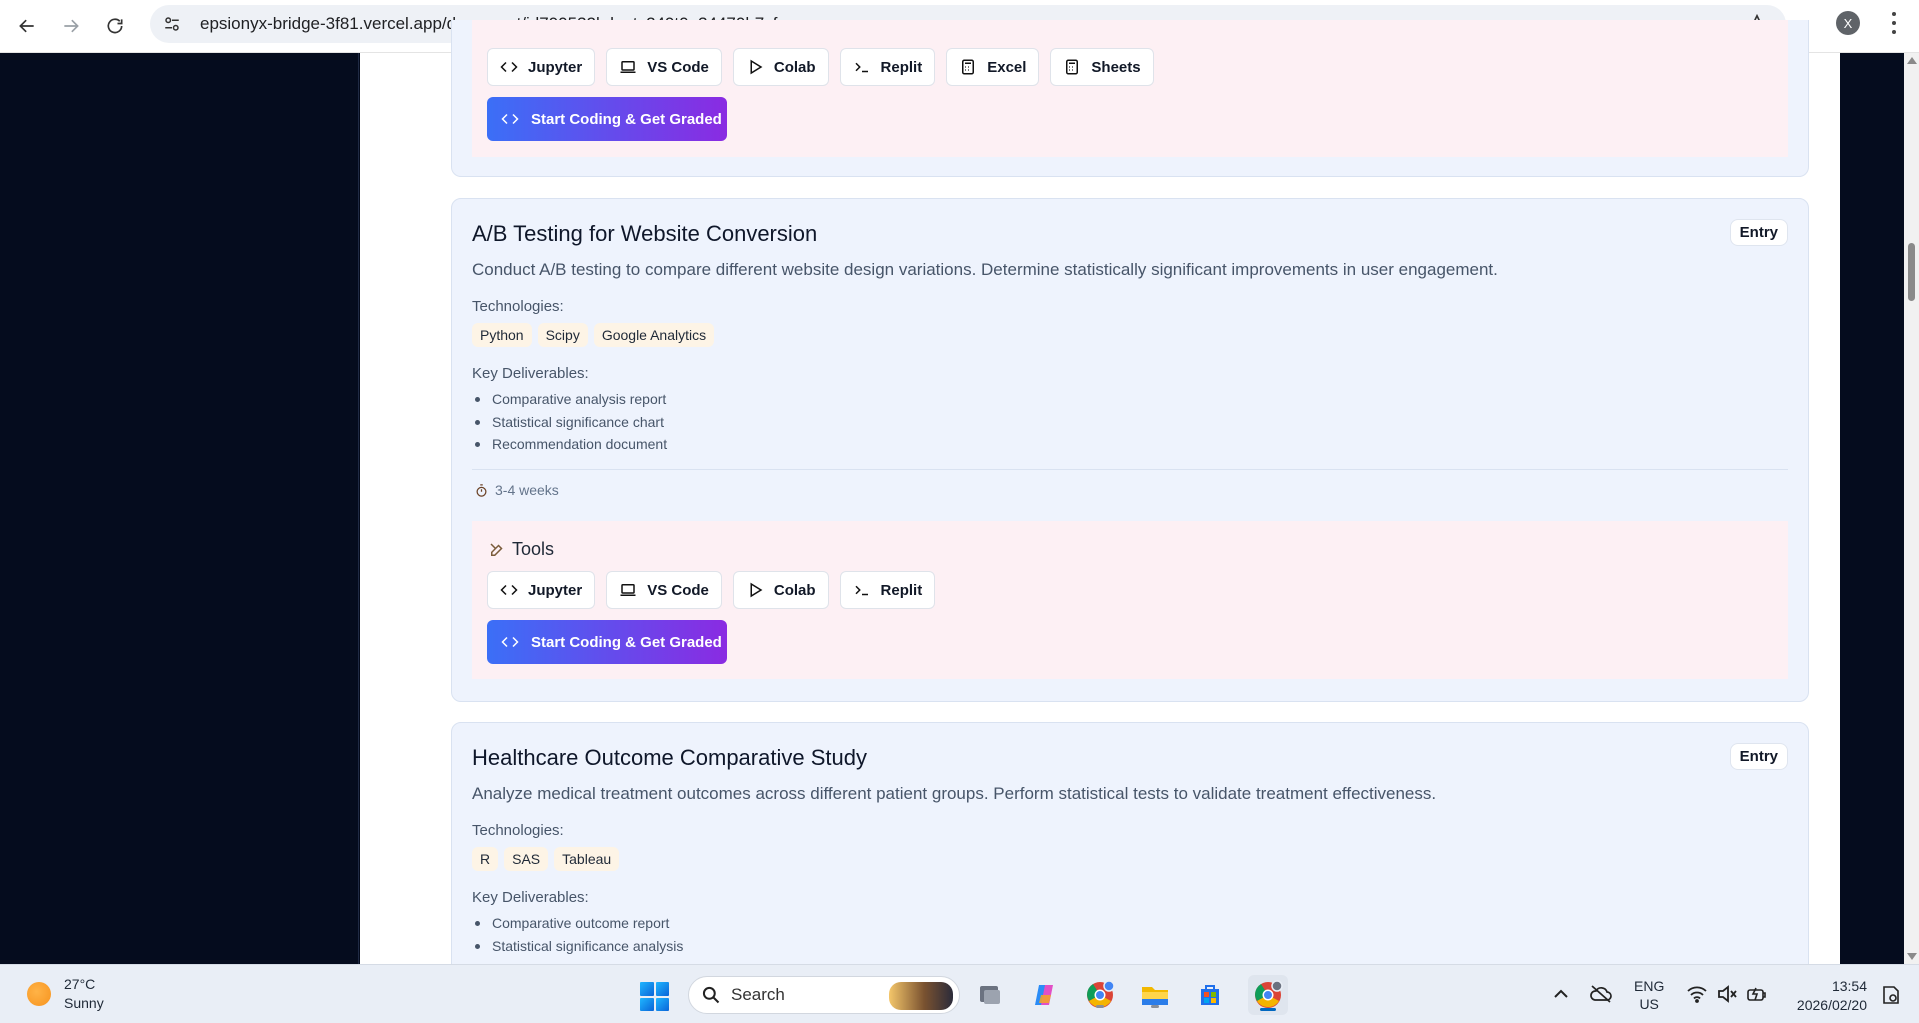  I want to click on scroll-up-icon, so click(1912, 60).